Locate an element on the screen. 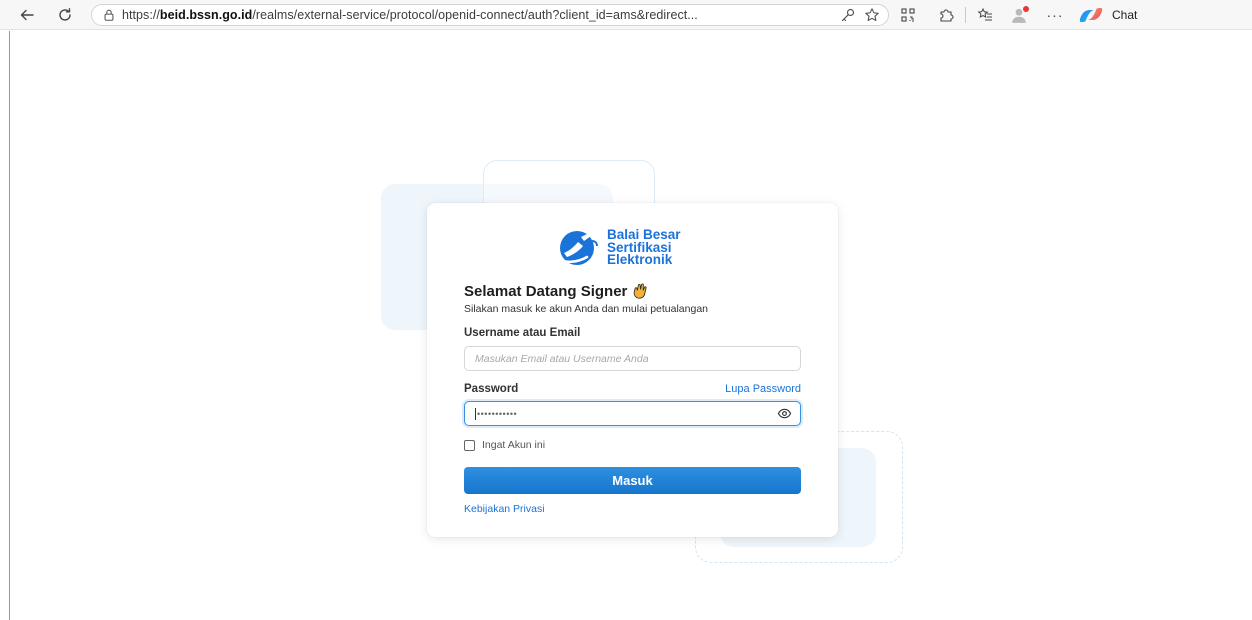  refresh-icon is located at coordinates (65, 15).